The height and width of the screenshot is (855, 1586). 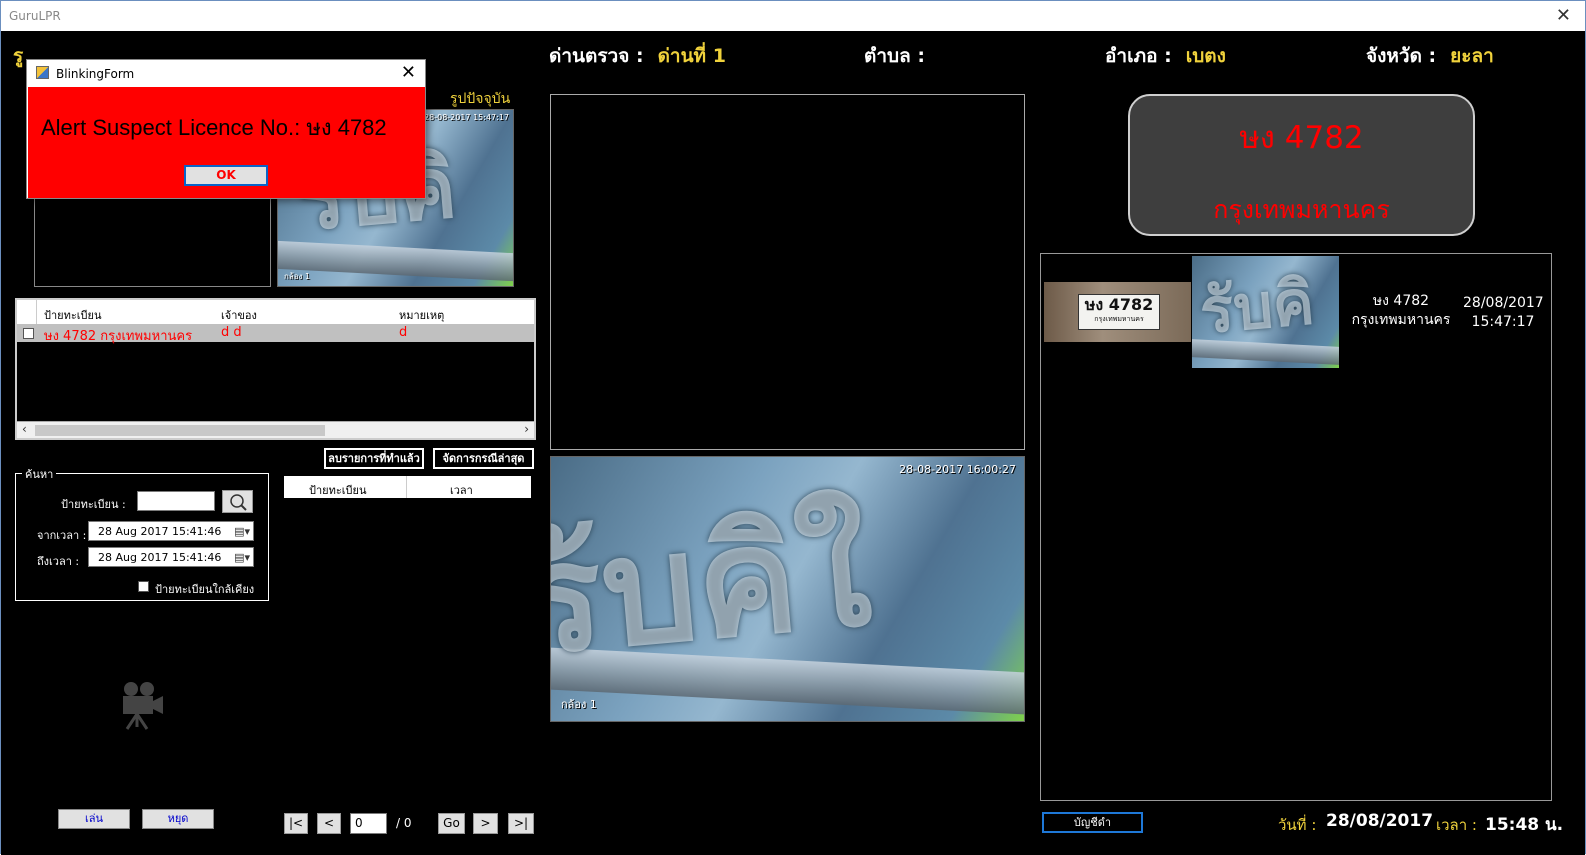 I want to click on history-time: 15:47:17, so click(x=1503, y=322).